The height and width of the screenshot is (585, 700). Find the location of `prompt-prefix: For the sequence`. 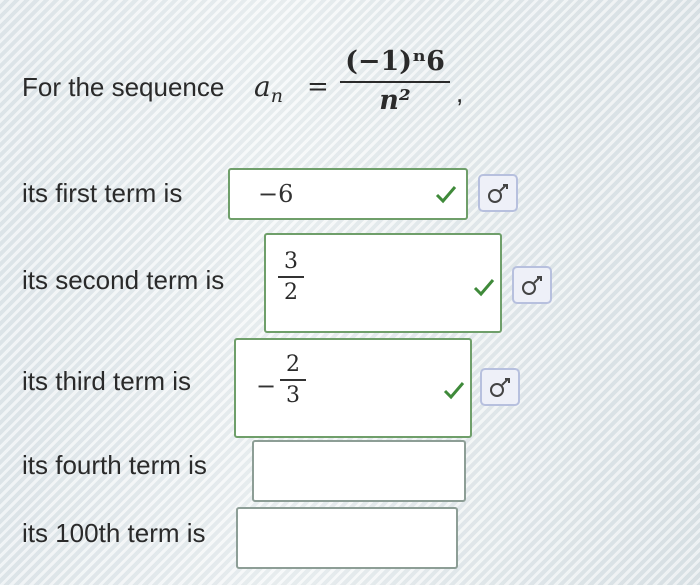

prompt-prefix: For the sequence is located at coordinates (123, 87).